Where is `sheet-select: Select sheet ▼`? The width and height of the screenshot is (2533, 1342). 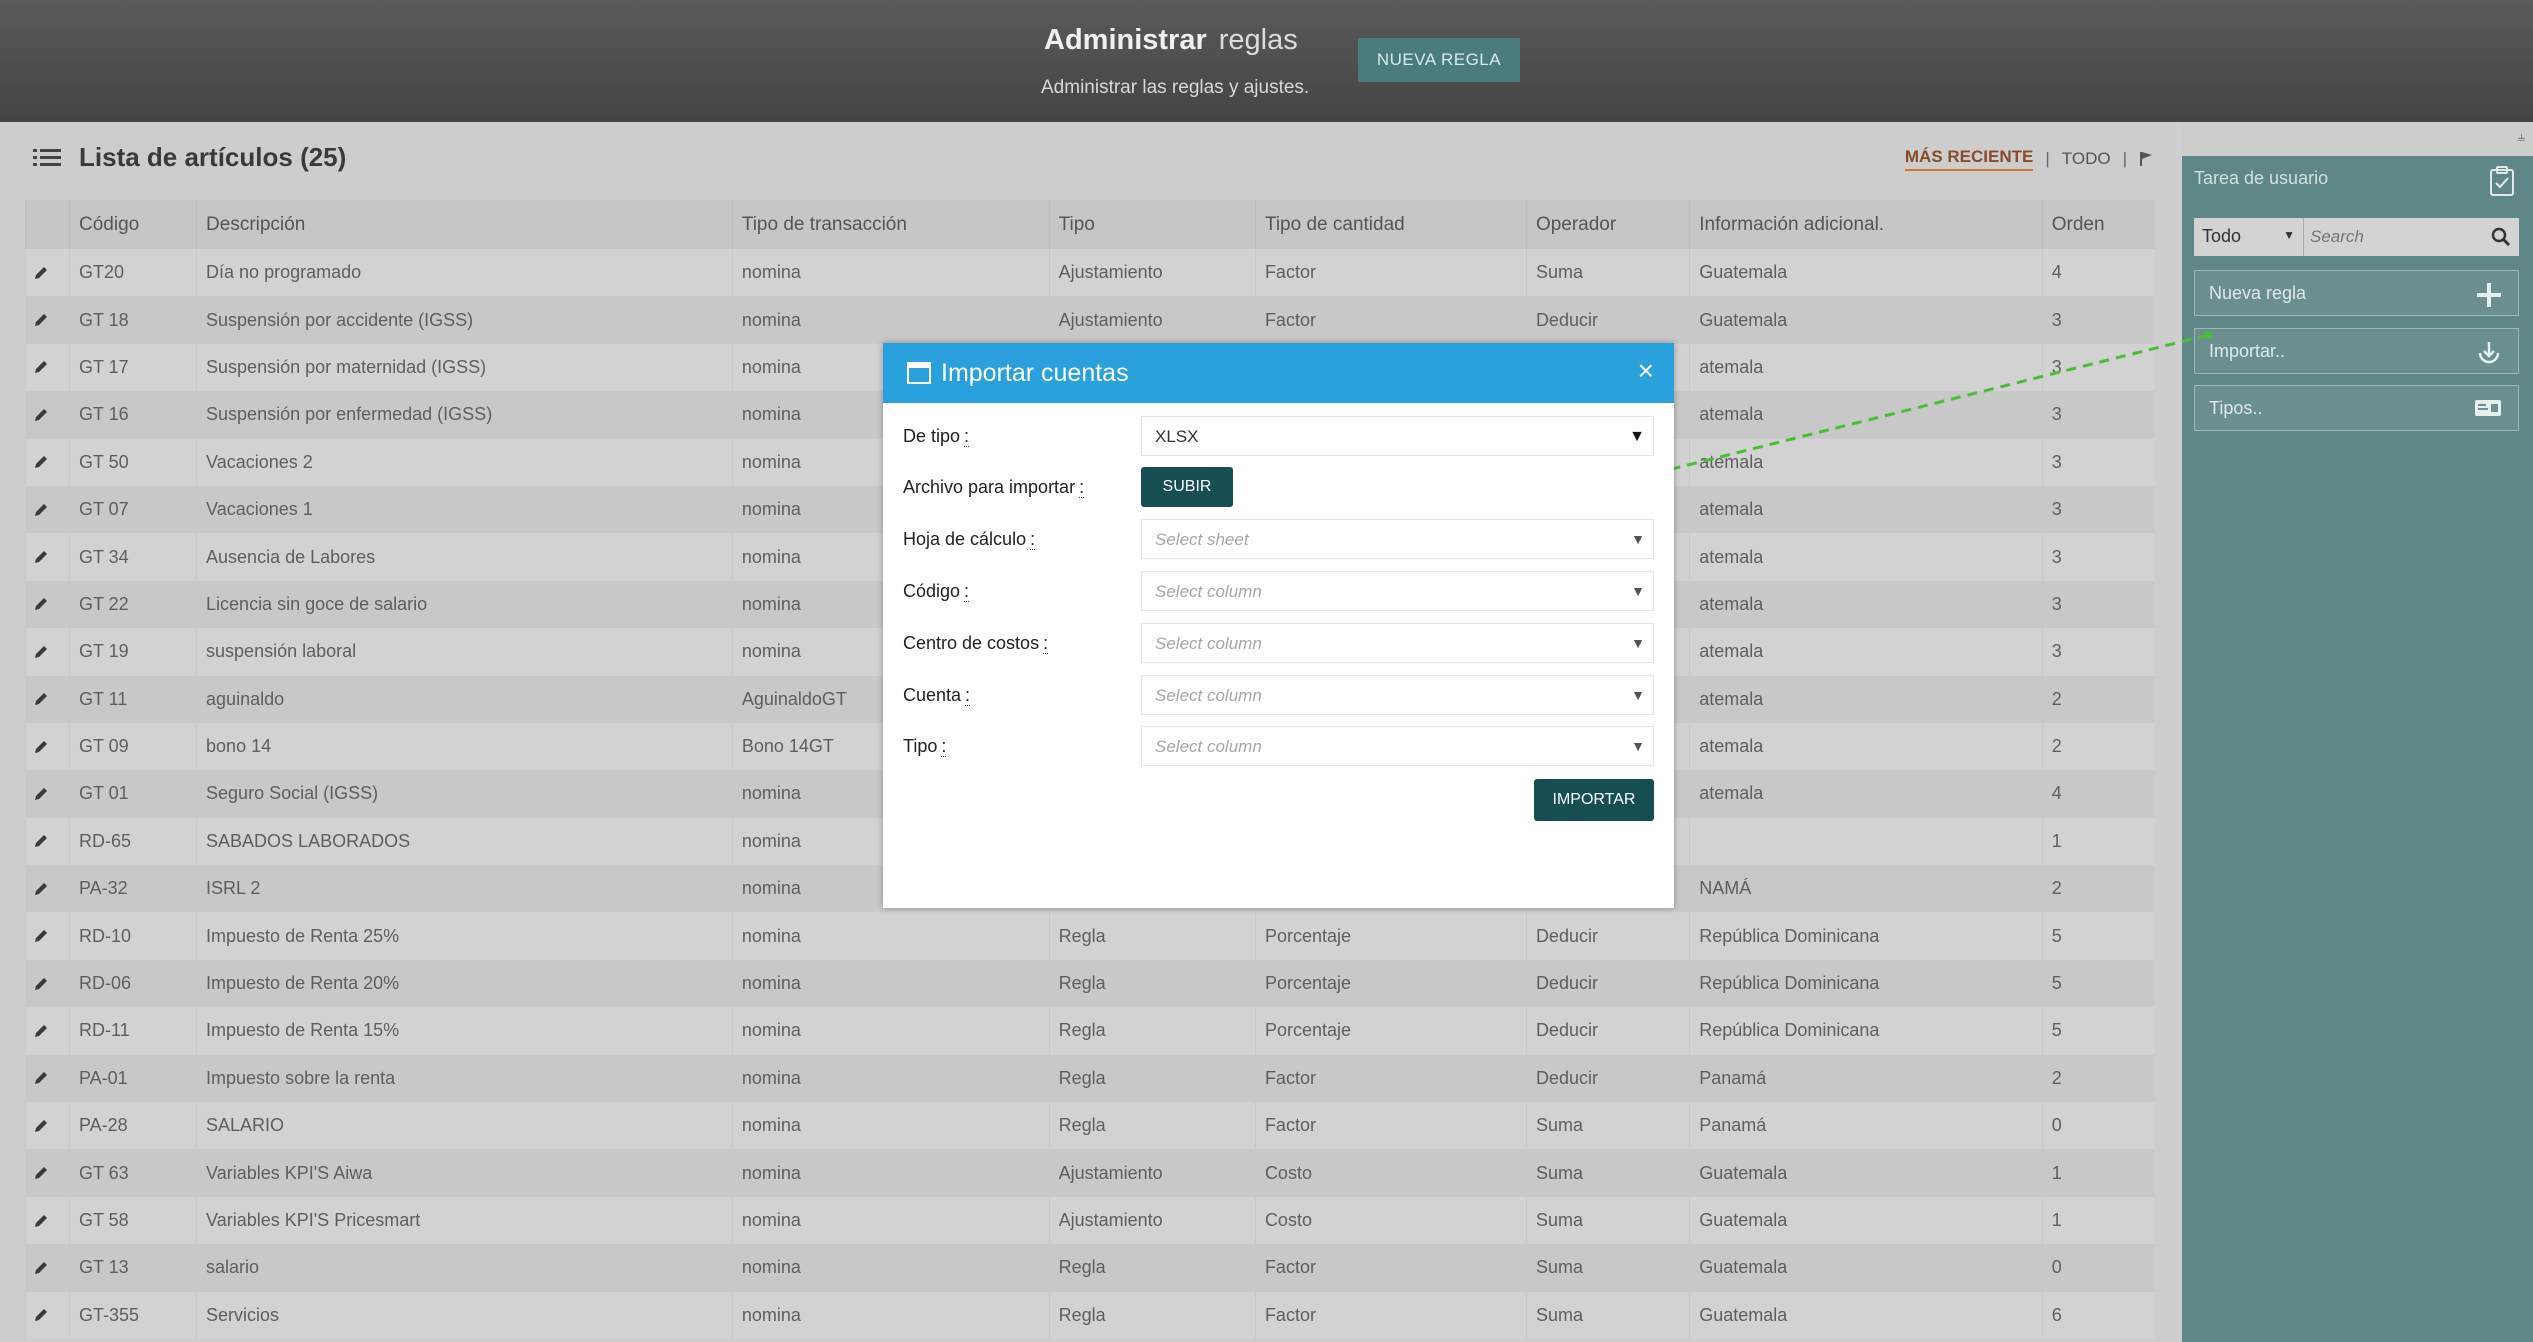
sheet-select: Select sheet ▼ is located at coordinates (1397, 539).